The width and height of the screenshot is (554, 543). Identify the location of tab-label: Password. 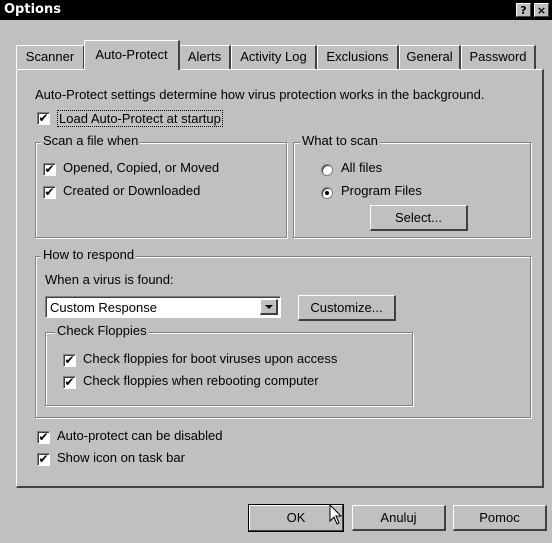
(498, 56).